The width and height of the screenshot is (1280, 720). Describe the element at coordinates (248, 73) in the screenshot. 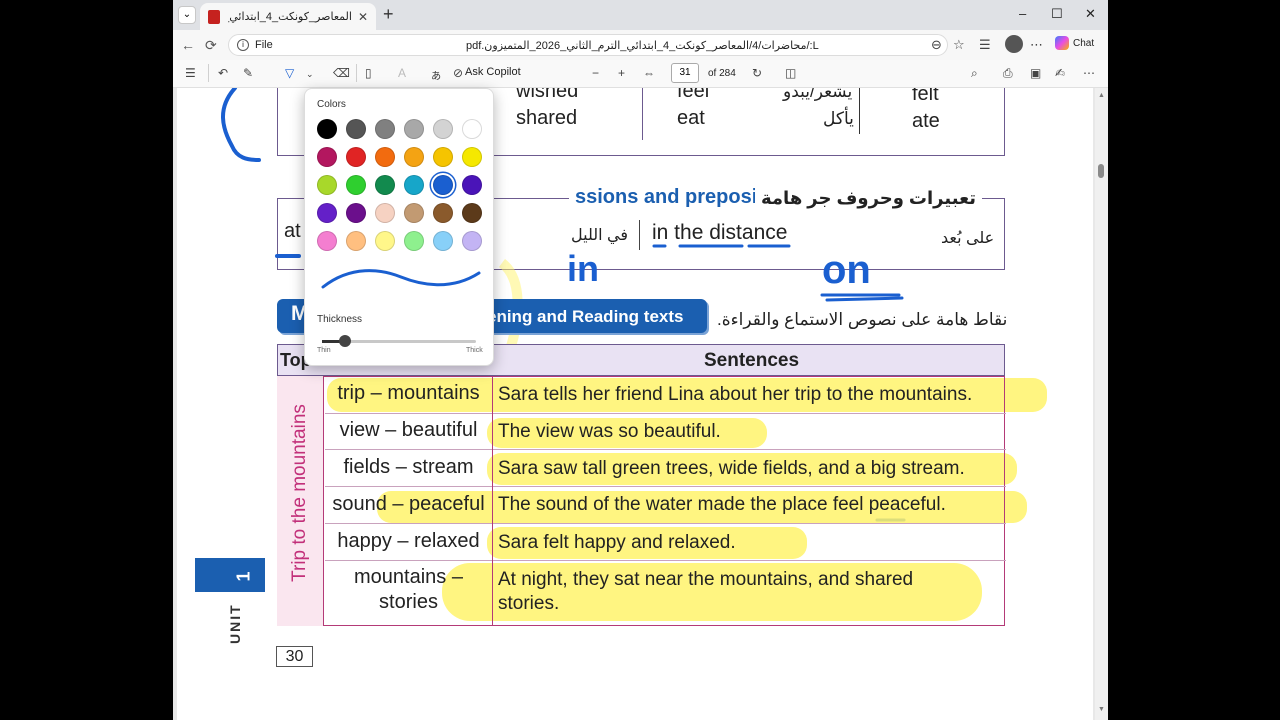

I see `highlight-icon: ✎` at that location.